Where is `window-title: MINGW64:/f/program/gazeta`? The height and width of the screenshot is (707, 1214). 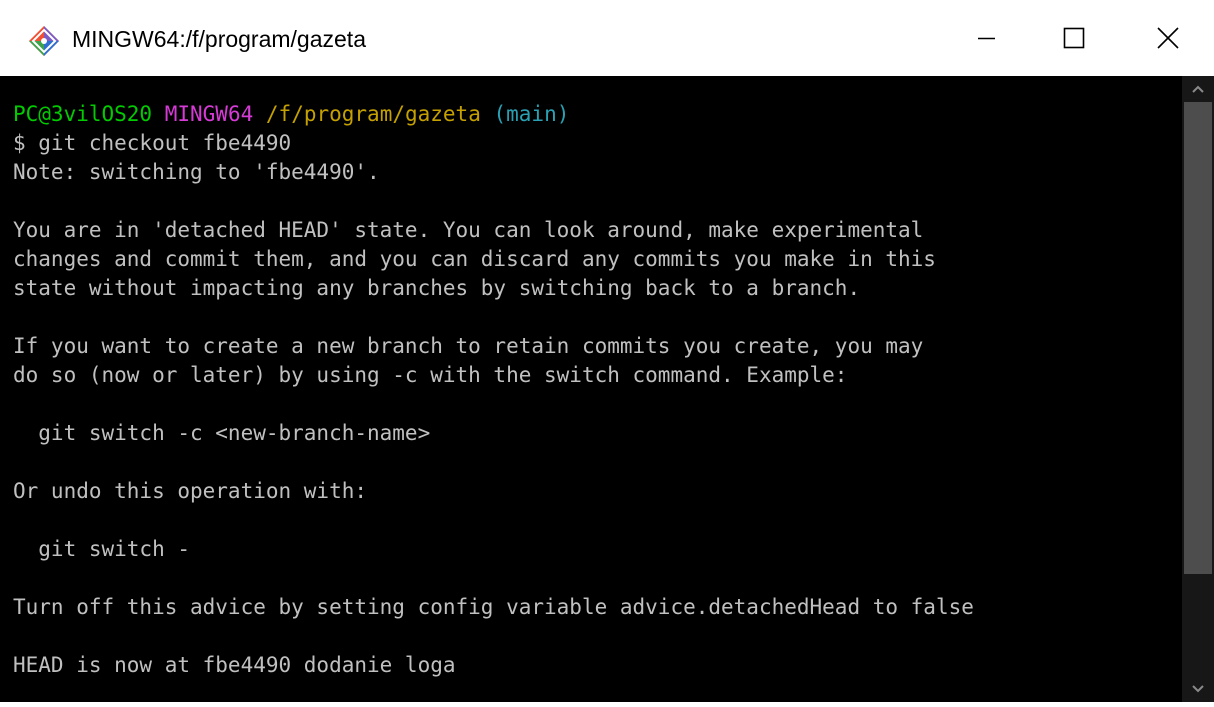
window-title: MINGW64:/f/program/gazeta is located at coordinates (219, 39).